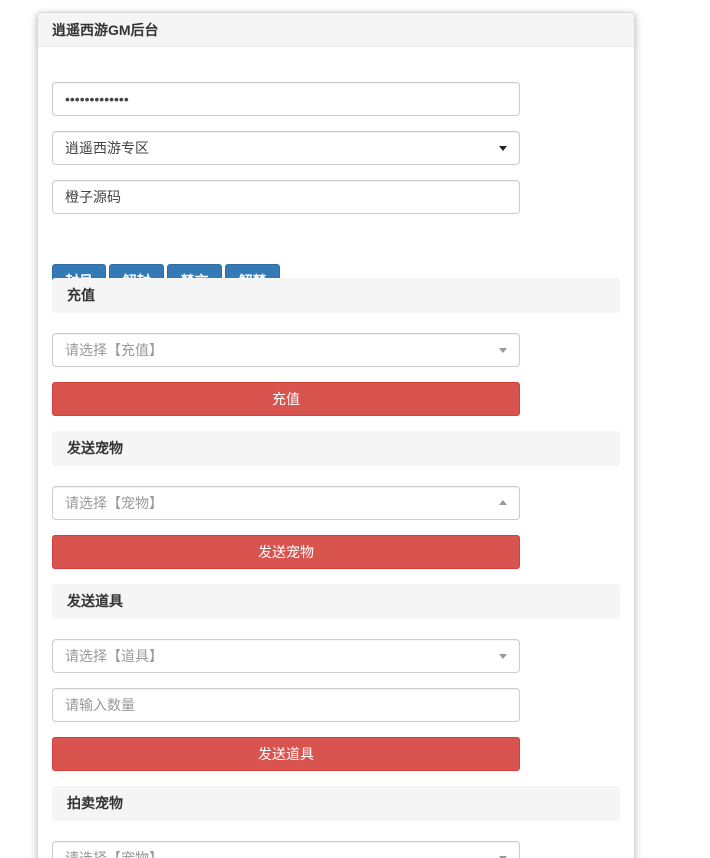 The image size is (710, 858). Describe the element at coordinates (286, 99) in the screenshot. I see `password-input: •••••••••••••` at that location.